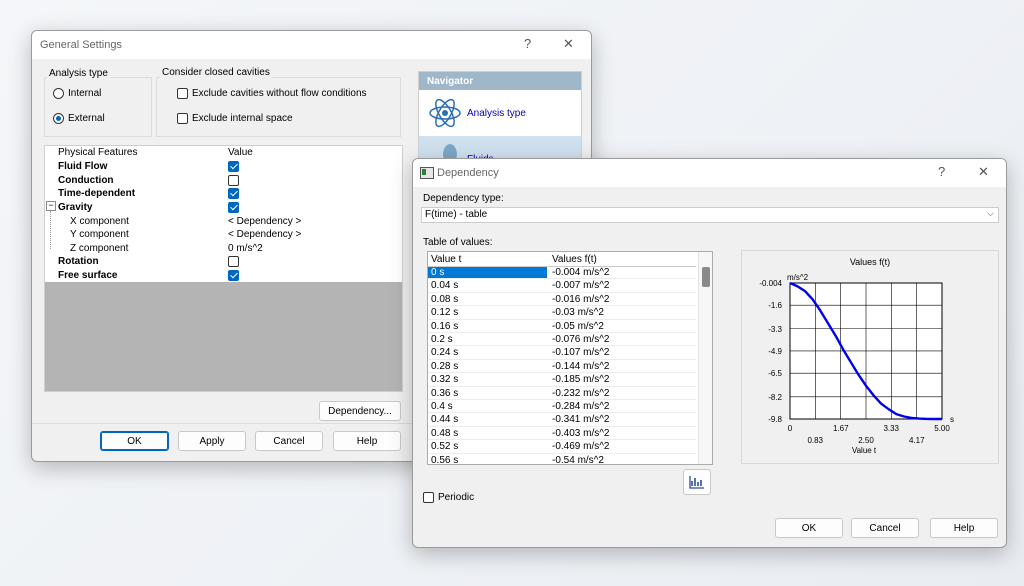 This screenshot has height=586, width=1024. What do you see at coordinates (446, 259) in the screenshot?
I see `column-header-t: Value t` at bounding box center [446, 259].